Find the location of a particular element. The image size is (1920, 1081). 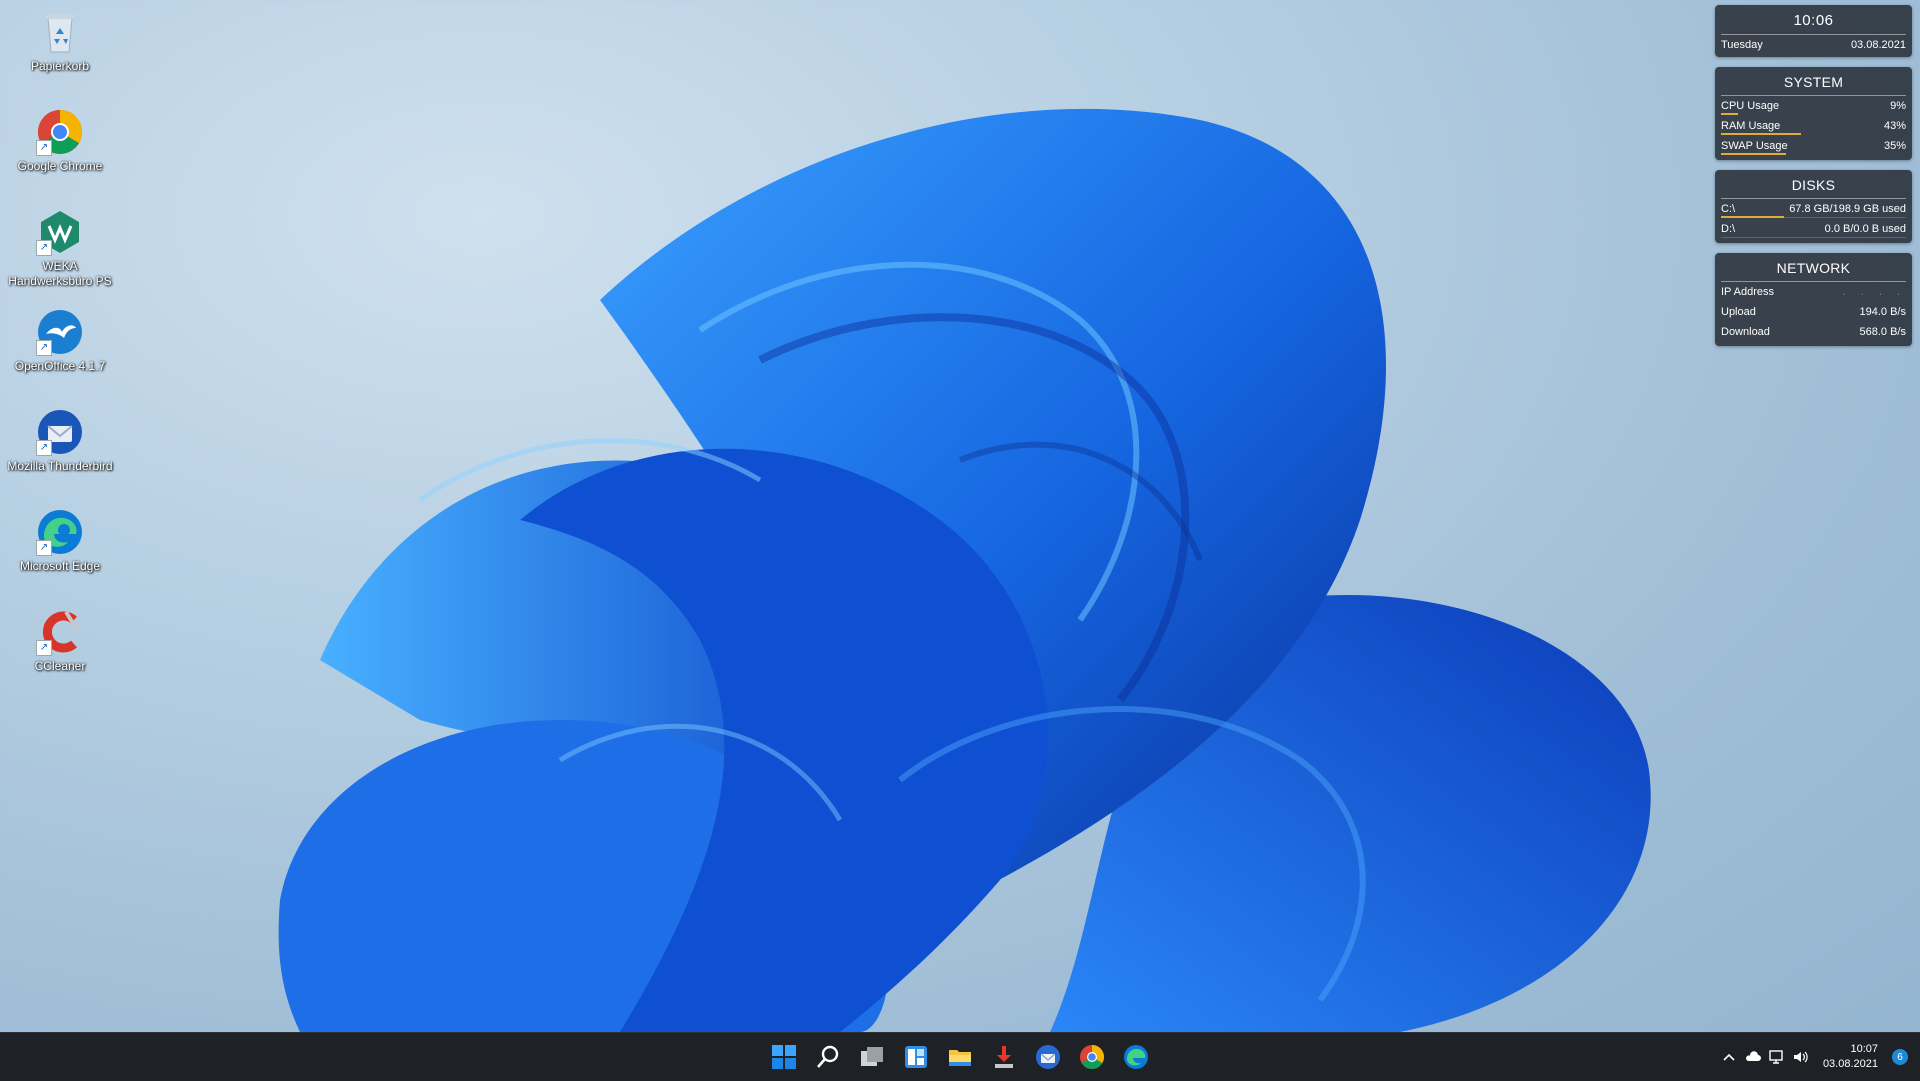

desktop-icon-label: OpenOffice 4.1.7 is located at coordinates (60, 366).